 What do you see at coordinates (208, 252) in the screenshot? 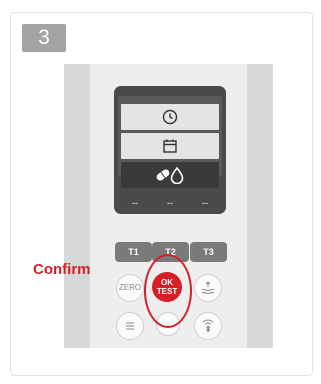
I see `t3-button: T3` at bounding box center [208, 252].